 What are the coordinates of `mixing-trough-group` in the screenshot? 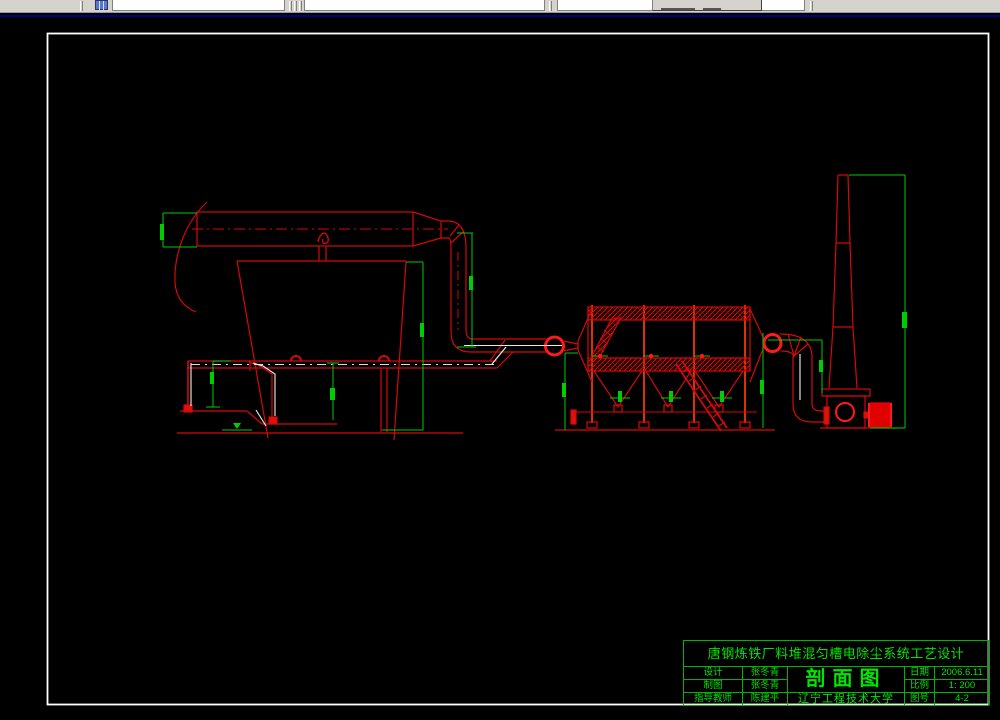 It's located at (376, 321).